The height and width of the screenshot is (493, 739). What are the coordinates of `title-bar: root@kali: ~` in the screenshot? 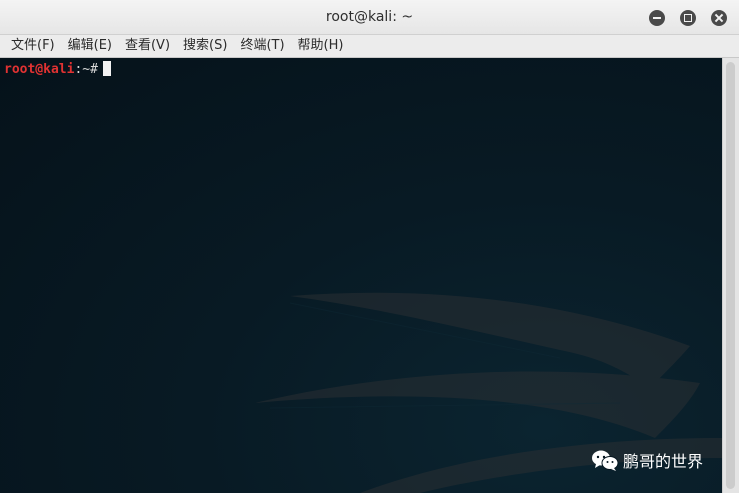 It's located at (369, 17).